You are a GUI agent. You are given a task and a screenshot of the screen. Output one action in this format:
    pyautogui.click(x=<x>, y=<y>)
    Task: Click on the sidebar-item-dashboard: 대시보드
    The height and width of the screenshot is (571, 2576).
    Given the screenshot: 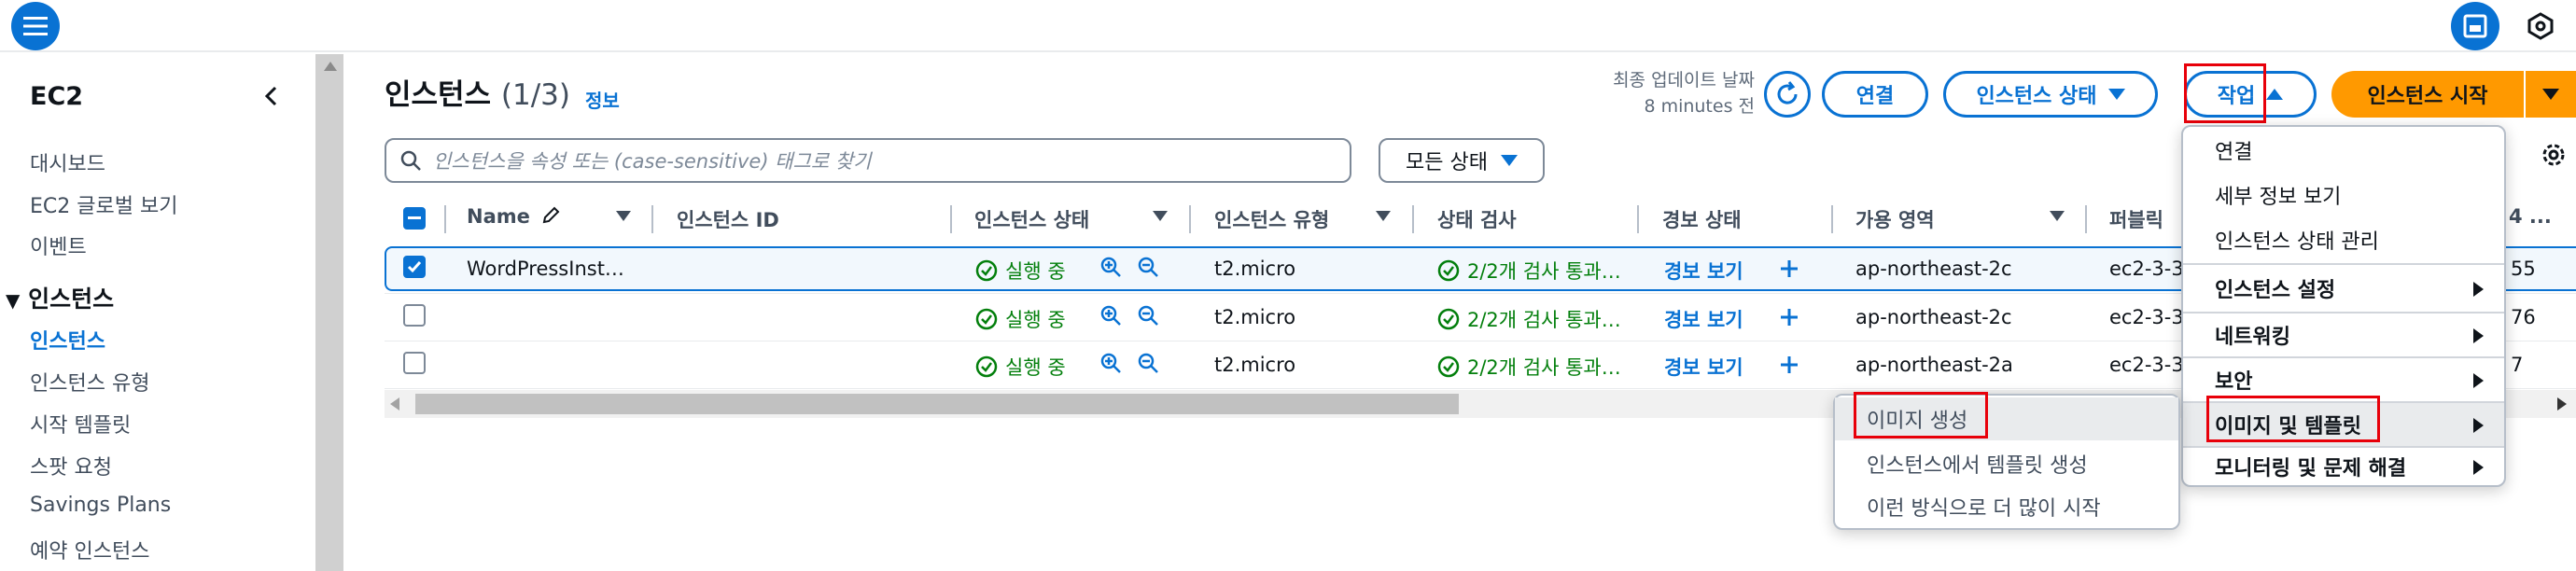 What is the action you would take?
    pyautogui.click(x=67, y=162)
    